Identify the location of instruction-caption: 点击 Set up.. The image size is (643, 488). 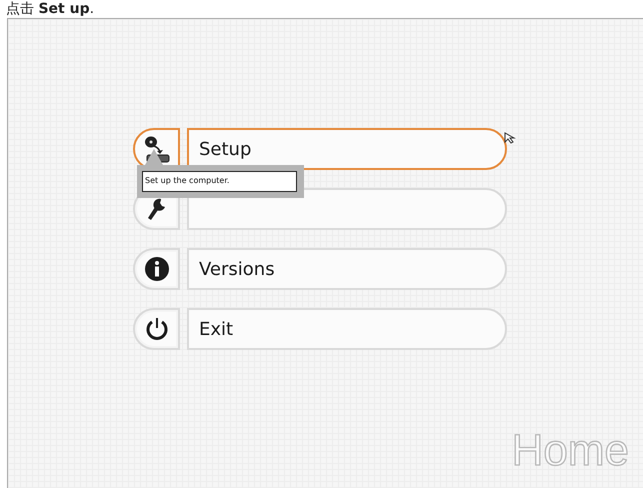
(50, 9).